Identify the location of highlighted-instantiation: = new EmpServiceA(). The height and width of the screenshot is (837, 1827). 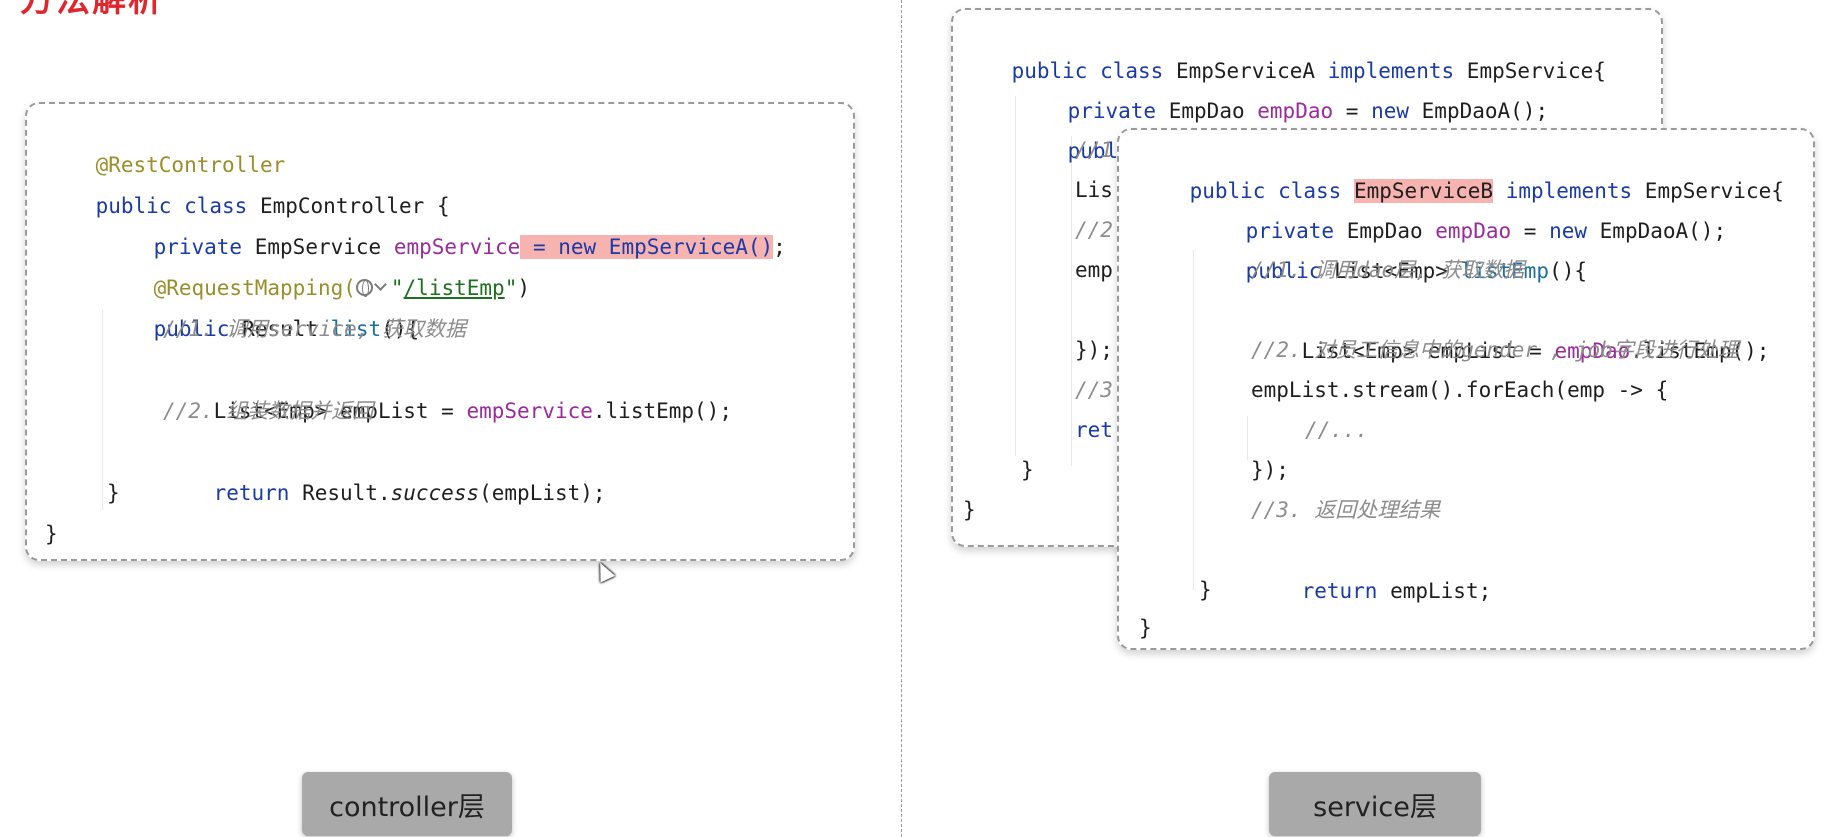
(647, 247).